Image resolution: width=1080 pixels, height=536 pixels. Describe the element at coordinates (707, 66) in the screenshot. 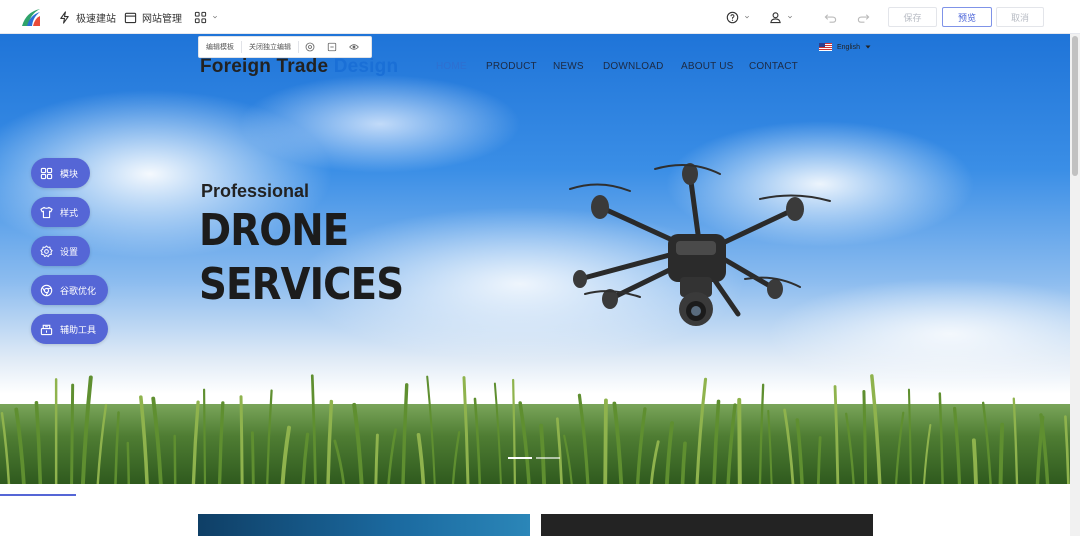

I see `nav-about-us: ABOUT US` at that location.